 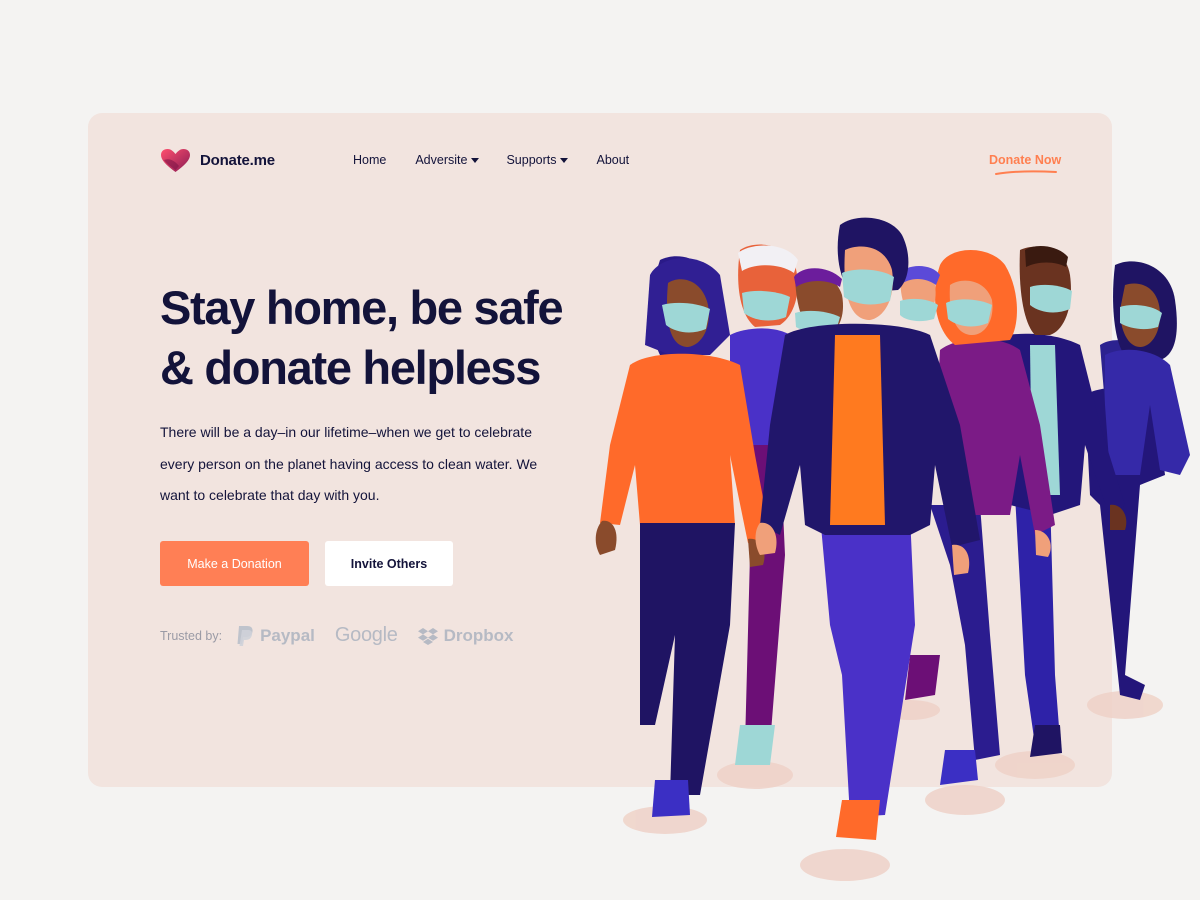 I want to click on google-logo: Google, so click(x=366, y=635).